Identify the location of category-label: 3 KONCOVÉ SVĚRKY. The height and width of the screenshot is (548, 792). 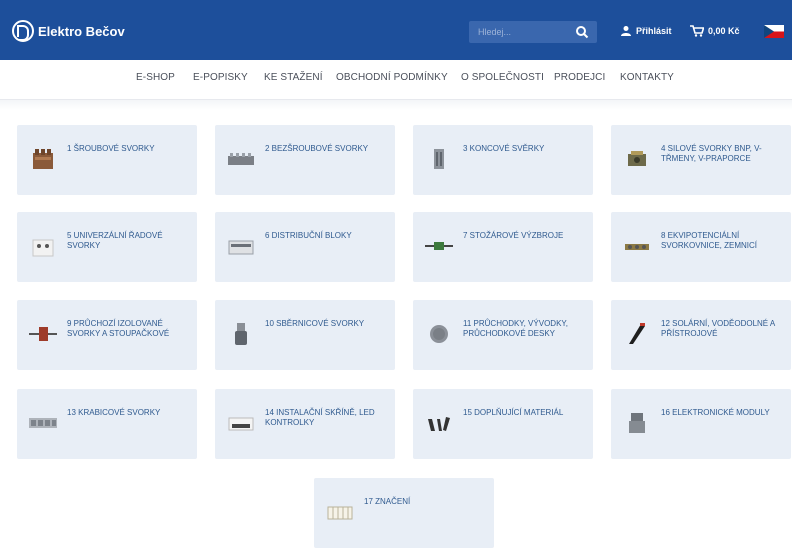
(504, 148).